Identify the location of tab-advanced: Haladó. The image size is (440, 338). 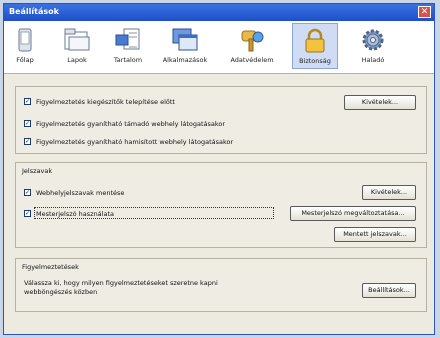
(373, 46).